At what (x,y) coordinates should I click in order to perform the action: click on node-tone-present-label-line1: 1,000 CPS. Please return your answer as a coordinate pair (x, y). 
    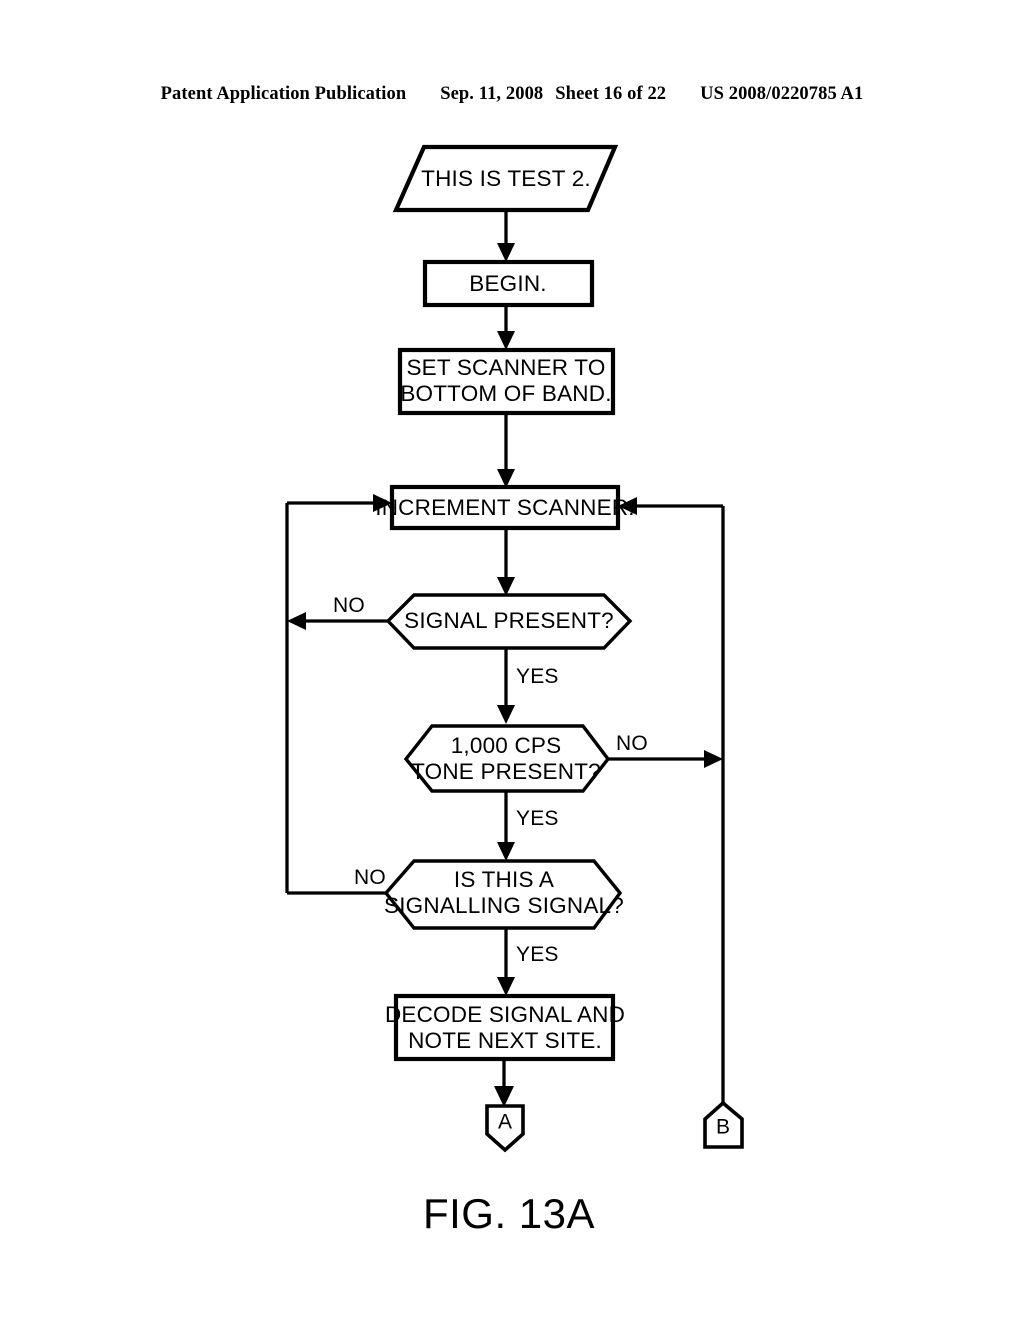
    Looking at the image, I should click on (506, 745).